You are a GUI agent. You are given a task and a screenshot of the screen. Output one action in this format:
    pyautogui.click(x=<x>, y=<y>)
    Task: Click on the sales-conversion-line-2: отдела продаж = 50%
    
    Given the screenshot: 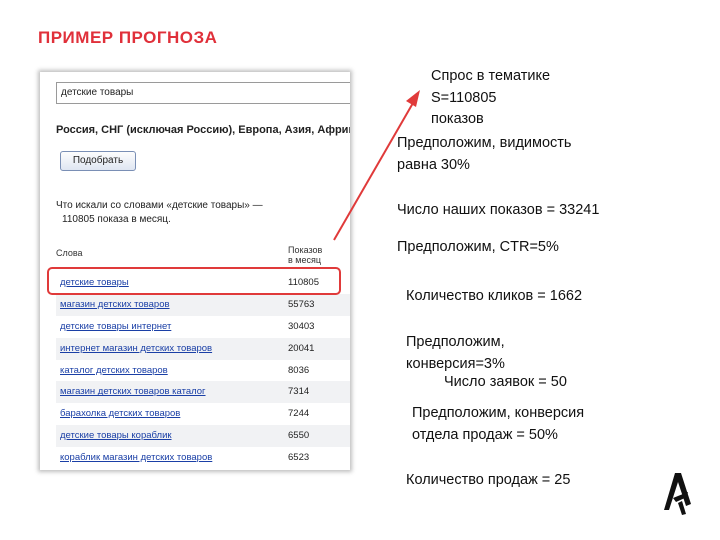 What is the action you would take?
    pyautogui.click(x=485, y=435)
    